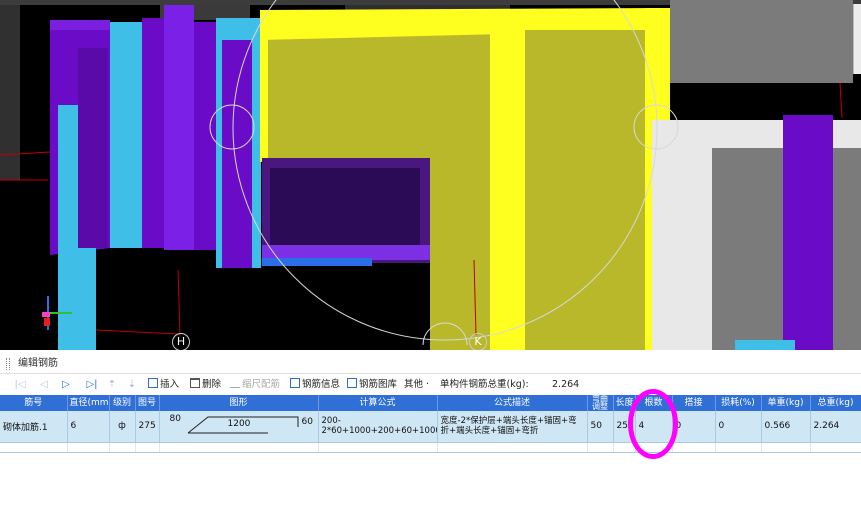  What do you see at coordinates (600, 403) in the screenshot?
I see `header-bend-adjust: 弯曲调整` at bounding box center [600, 403].